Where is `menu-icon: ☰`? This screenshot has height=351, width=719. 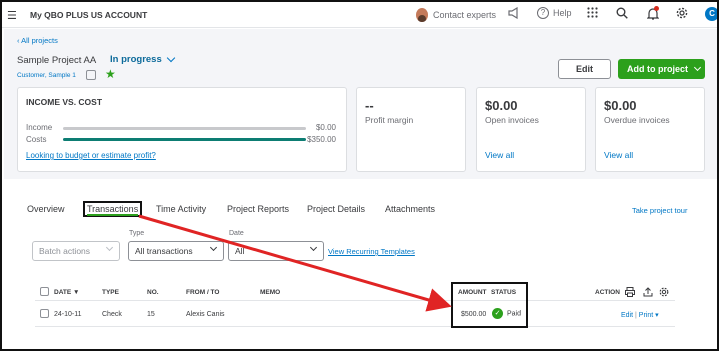 menu-icon: ☰ is located at coordinates (12, 15).